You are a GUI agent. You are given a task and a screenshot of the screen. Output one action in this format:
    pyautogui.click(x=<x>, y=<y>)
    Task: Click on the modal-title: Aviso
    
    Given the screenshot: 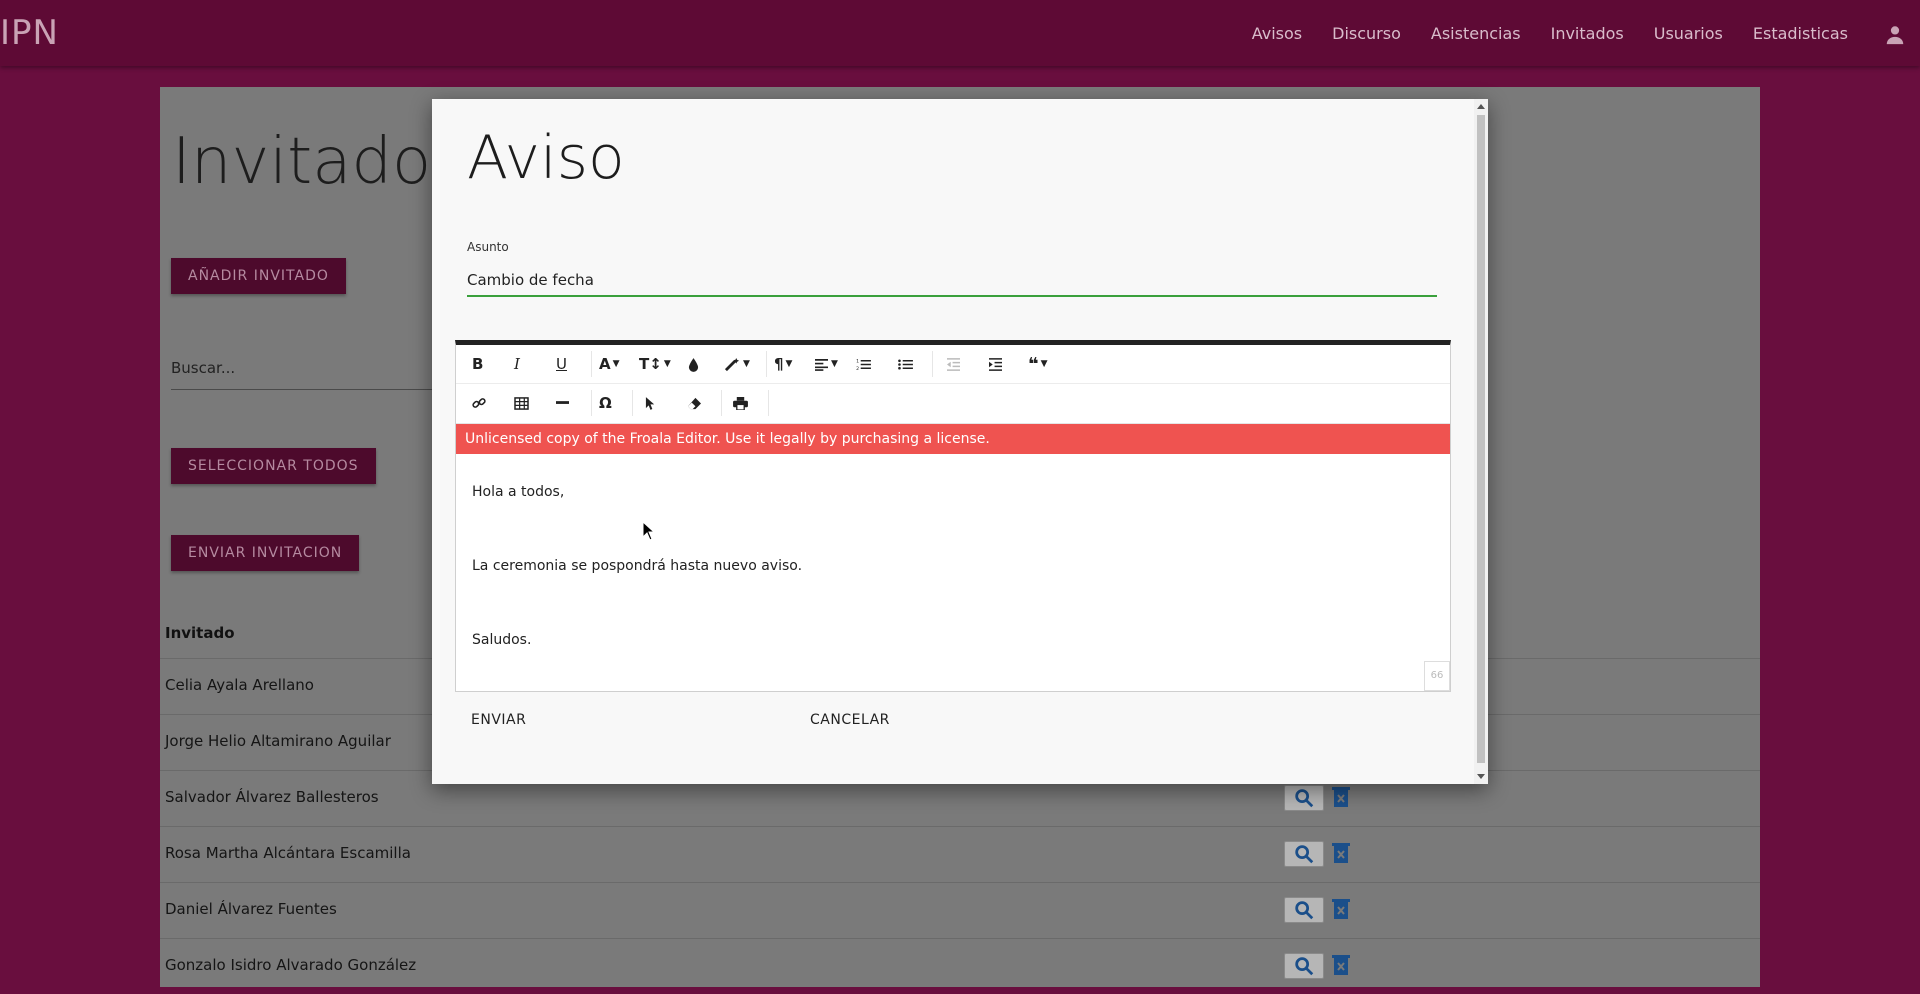 What is the action you would take?
    pyautogui.click(x=546, y=158)
    